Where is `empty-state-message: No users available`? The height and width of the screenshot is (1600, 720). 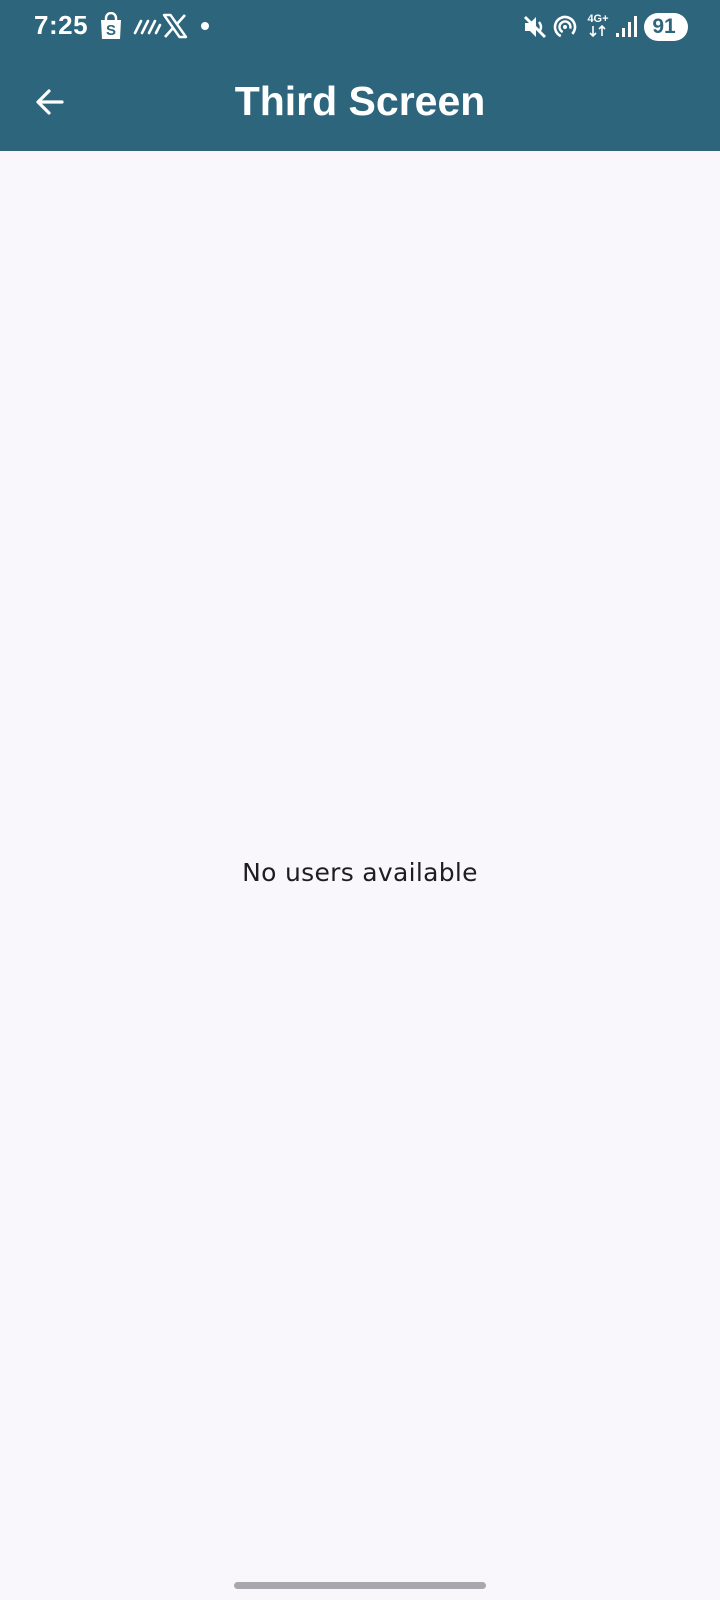 empty-state-message: No users available is located at coordinates (360, 872).